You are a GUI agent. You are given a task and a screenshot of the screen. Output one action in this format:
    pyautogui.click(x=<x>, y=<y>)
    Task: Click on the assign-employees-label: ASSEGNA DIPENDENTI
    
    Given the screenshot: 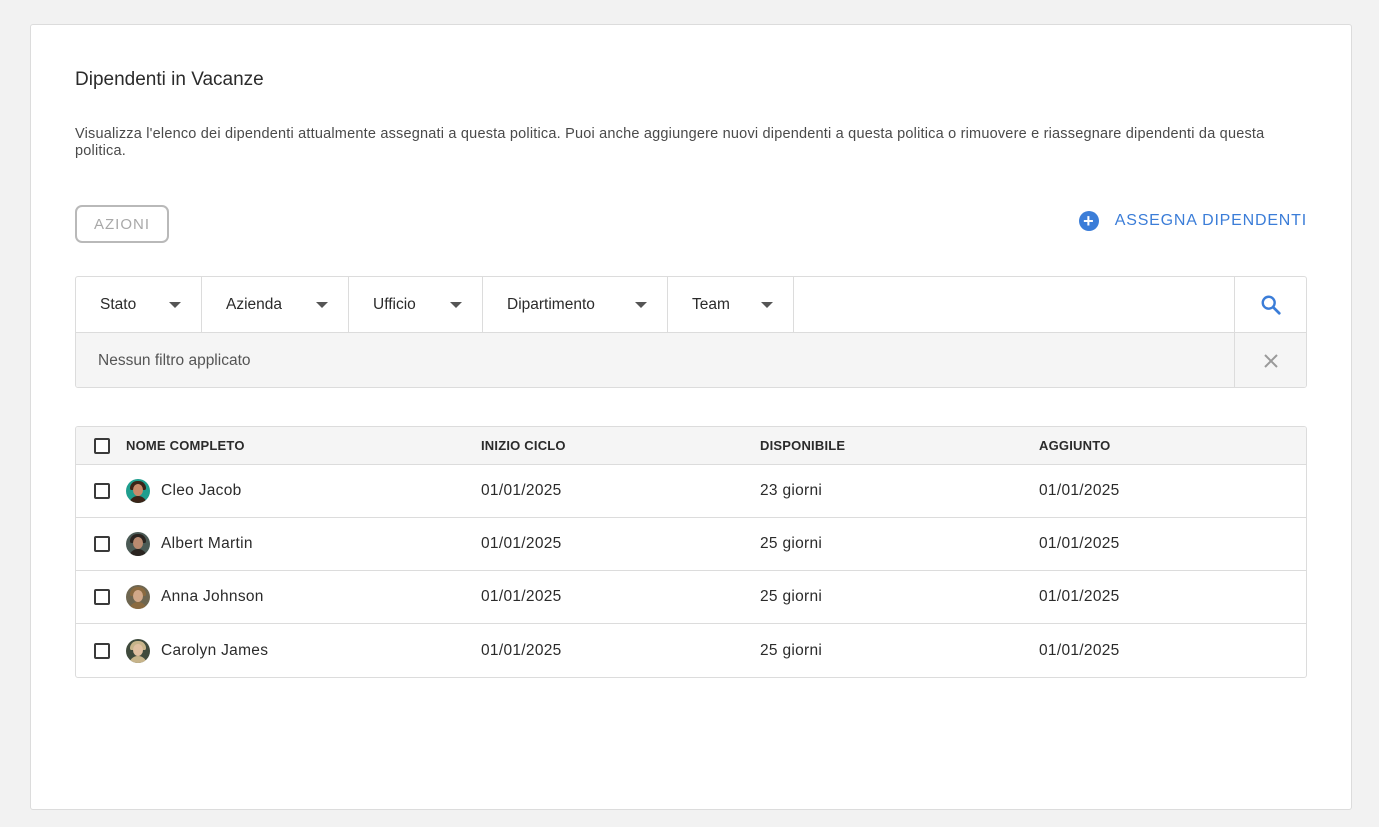 What is the action you would take?
    pyautogui.click(x=1210, y=220)
    